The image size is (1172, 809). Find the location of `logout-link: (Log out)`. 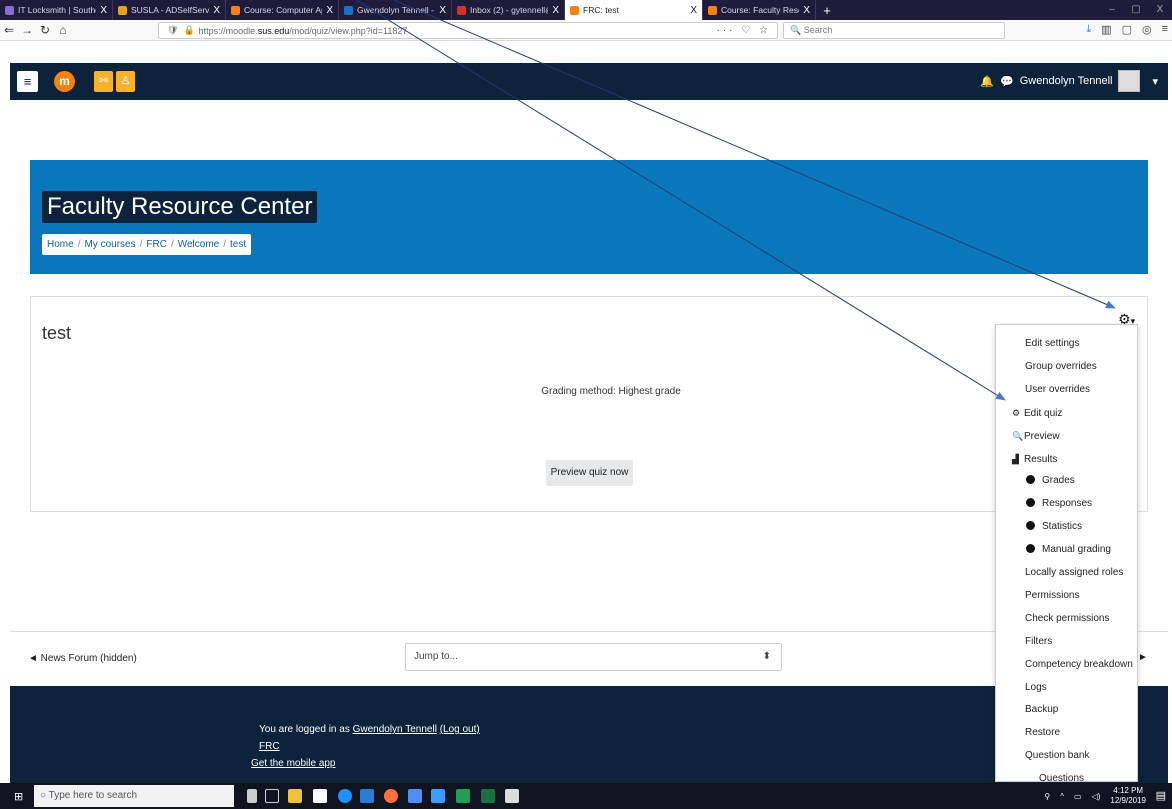

logout-link: (Log out) is located at coordinates (460, 729).